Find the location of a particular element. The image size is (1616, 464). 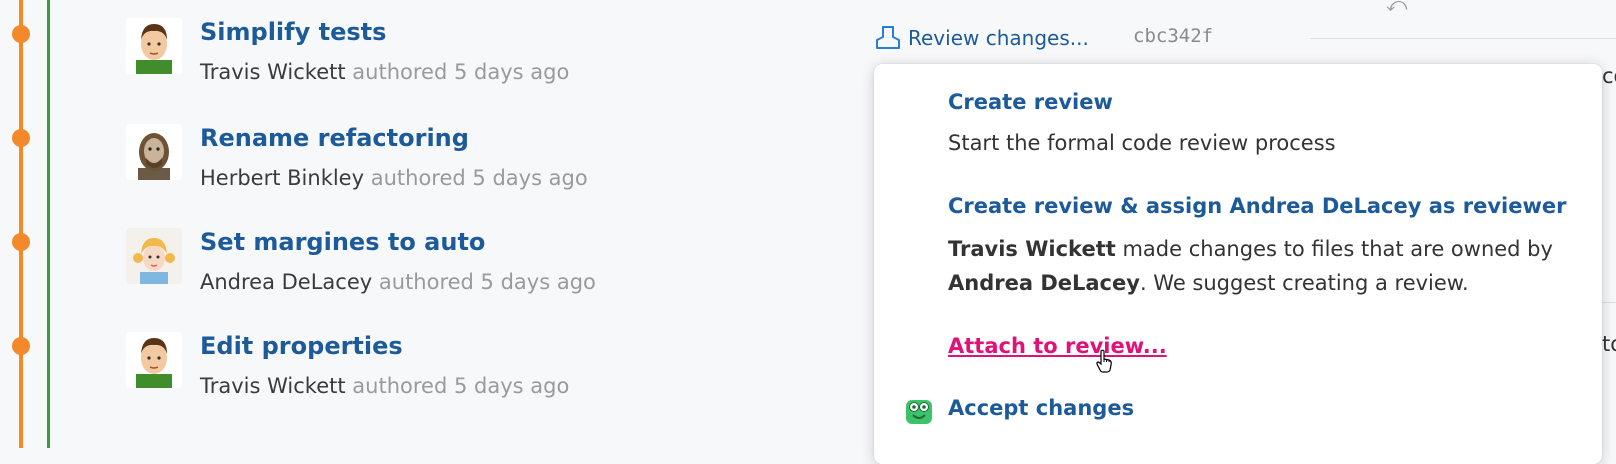

commit-meta: Herbert Binkley authored 5 days ago is located at coordinates (394, 178).